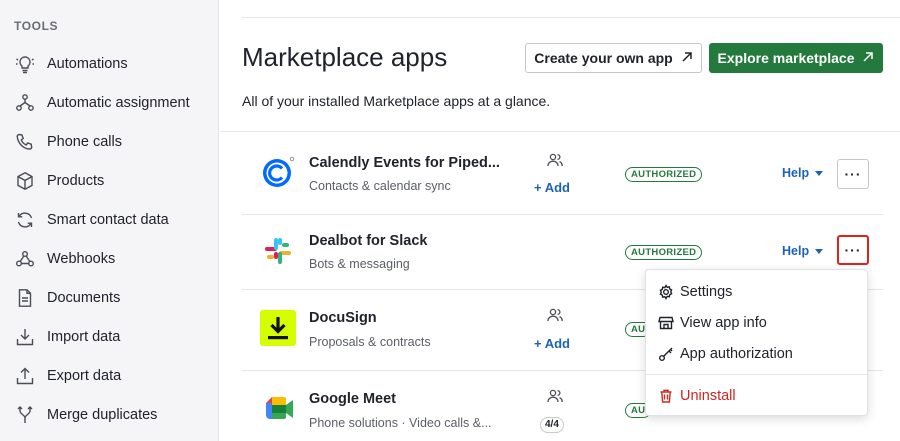 This screenshot has width=900, height=441. I want to click on store-icon, so click(666, 323).